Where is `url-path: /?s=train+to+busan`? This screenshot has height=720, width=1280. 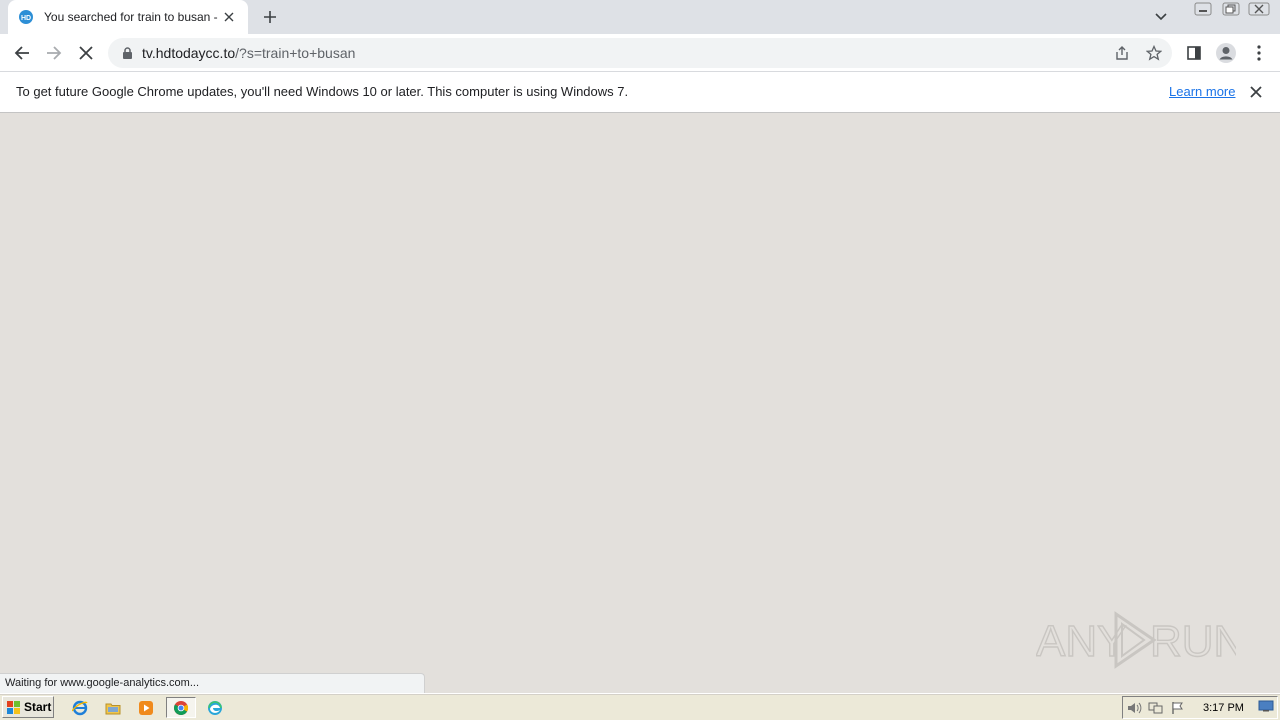 url-path: /?s=train+to+busan is located at coordinates (295, 53).